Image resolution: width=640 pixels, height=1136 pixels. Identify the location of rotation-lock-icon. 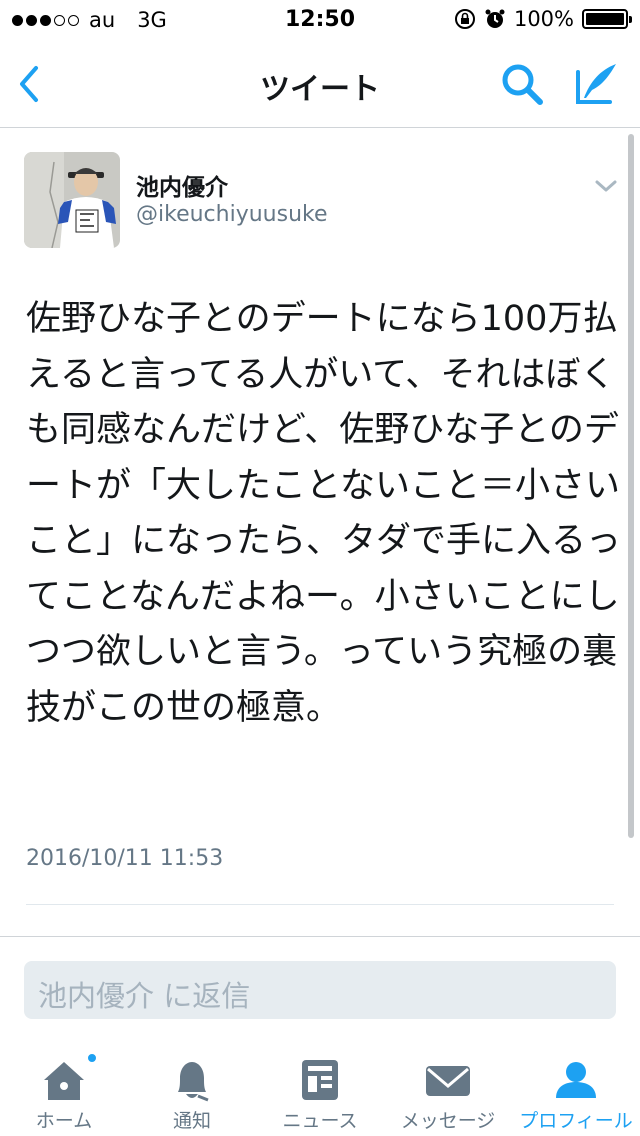
(464, 19).